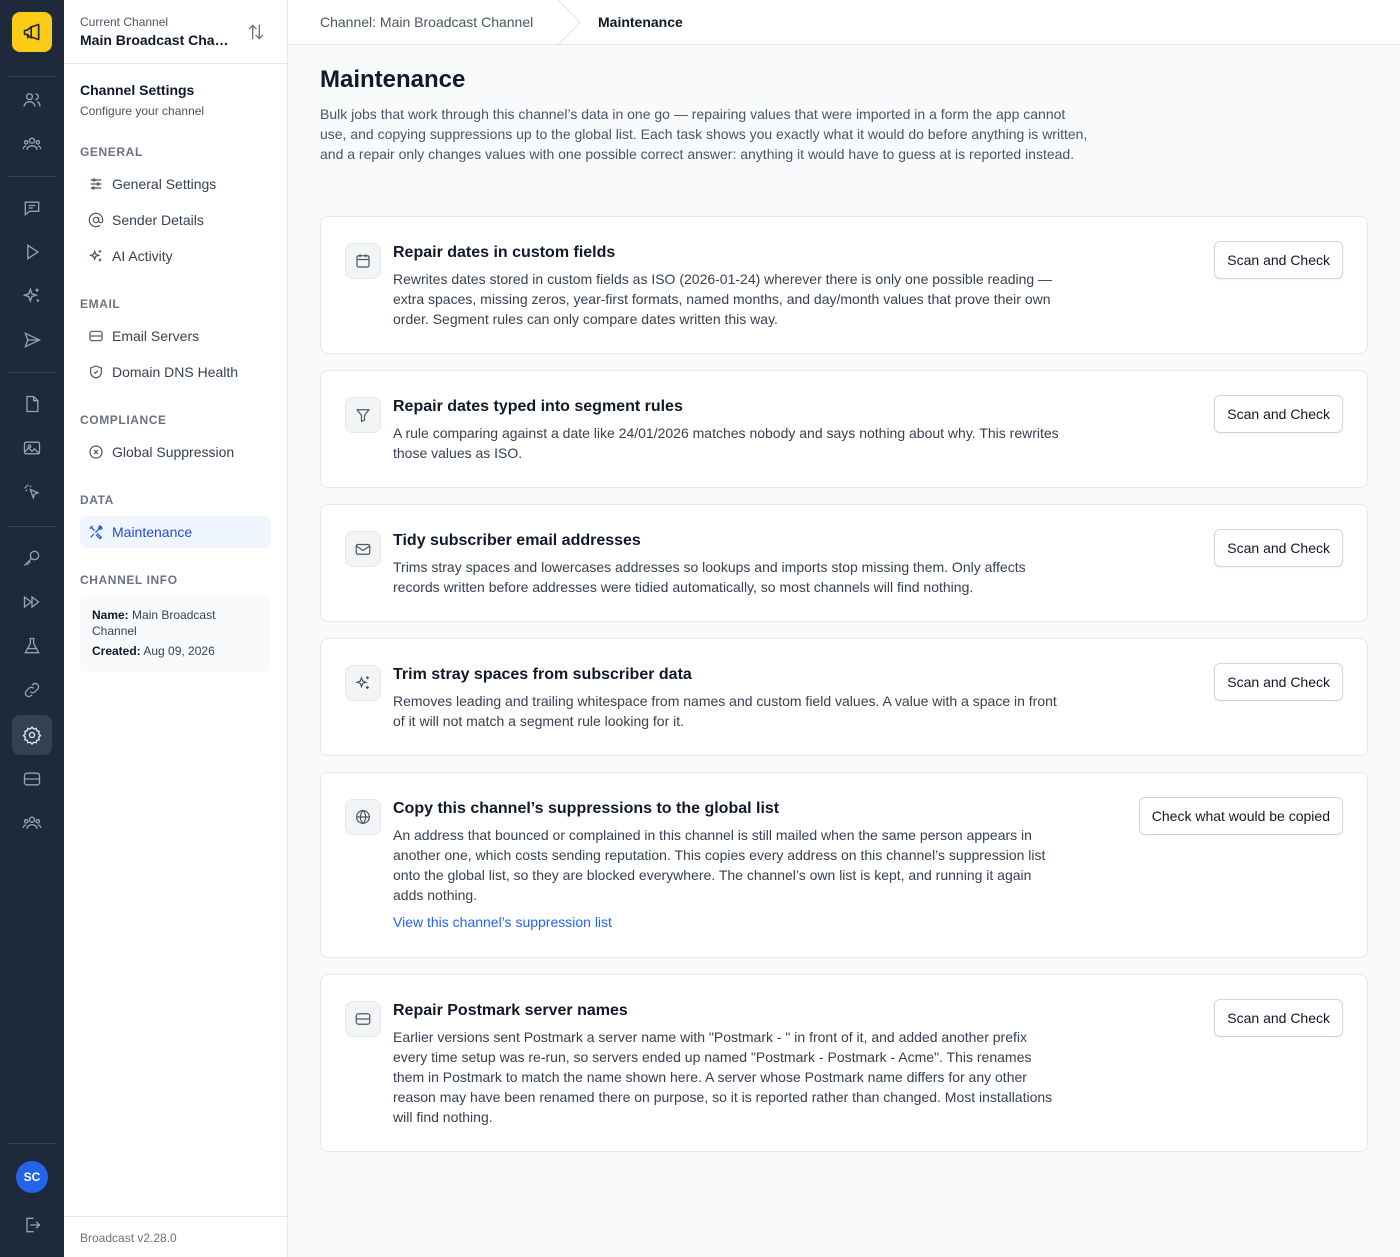  Describe the element at coordinates (363, 549) in the screenshot. I see `mail-icon` at that location.